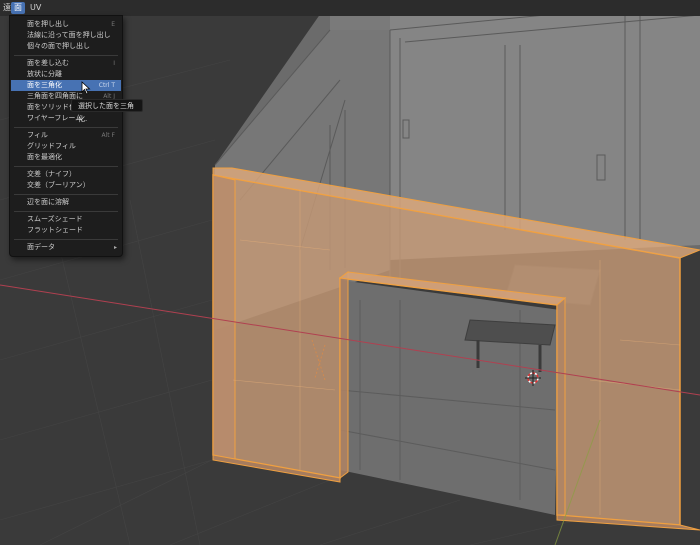 Image resolution: width=700 pixels, height=545 pixels. I want to click on menu-item-wireframe: ワイヤーフレーム, so click(66, 118).